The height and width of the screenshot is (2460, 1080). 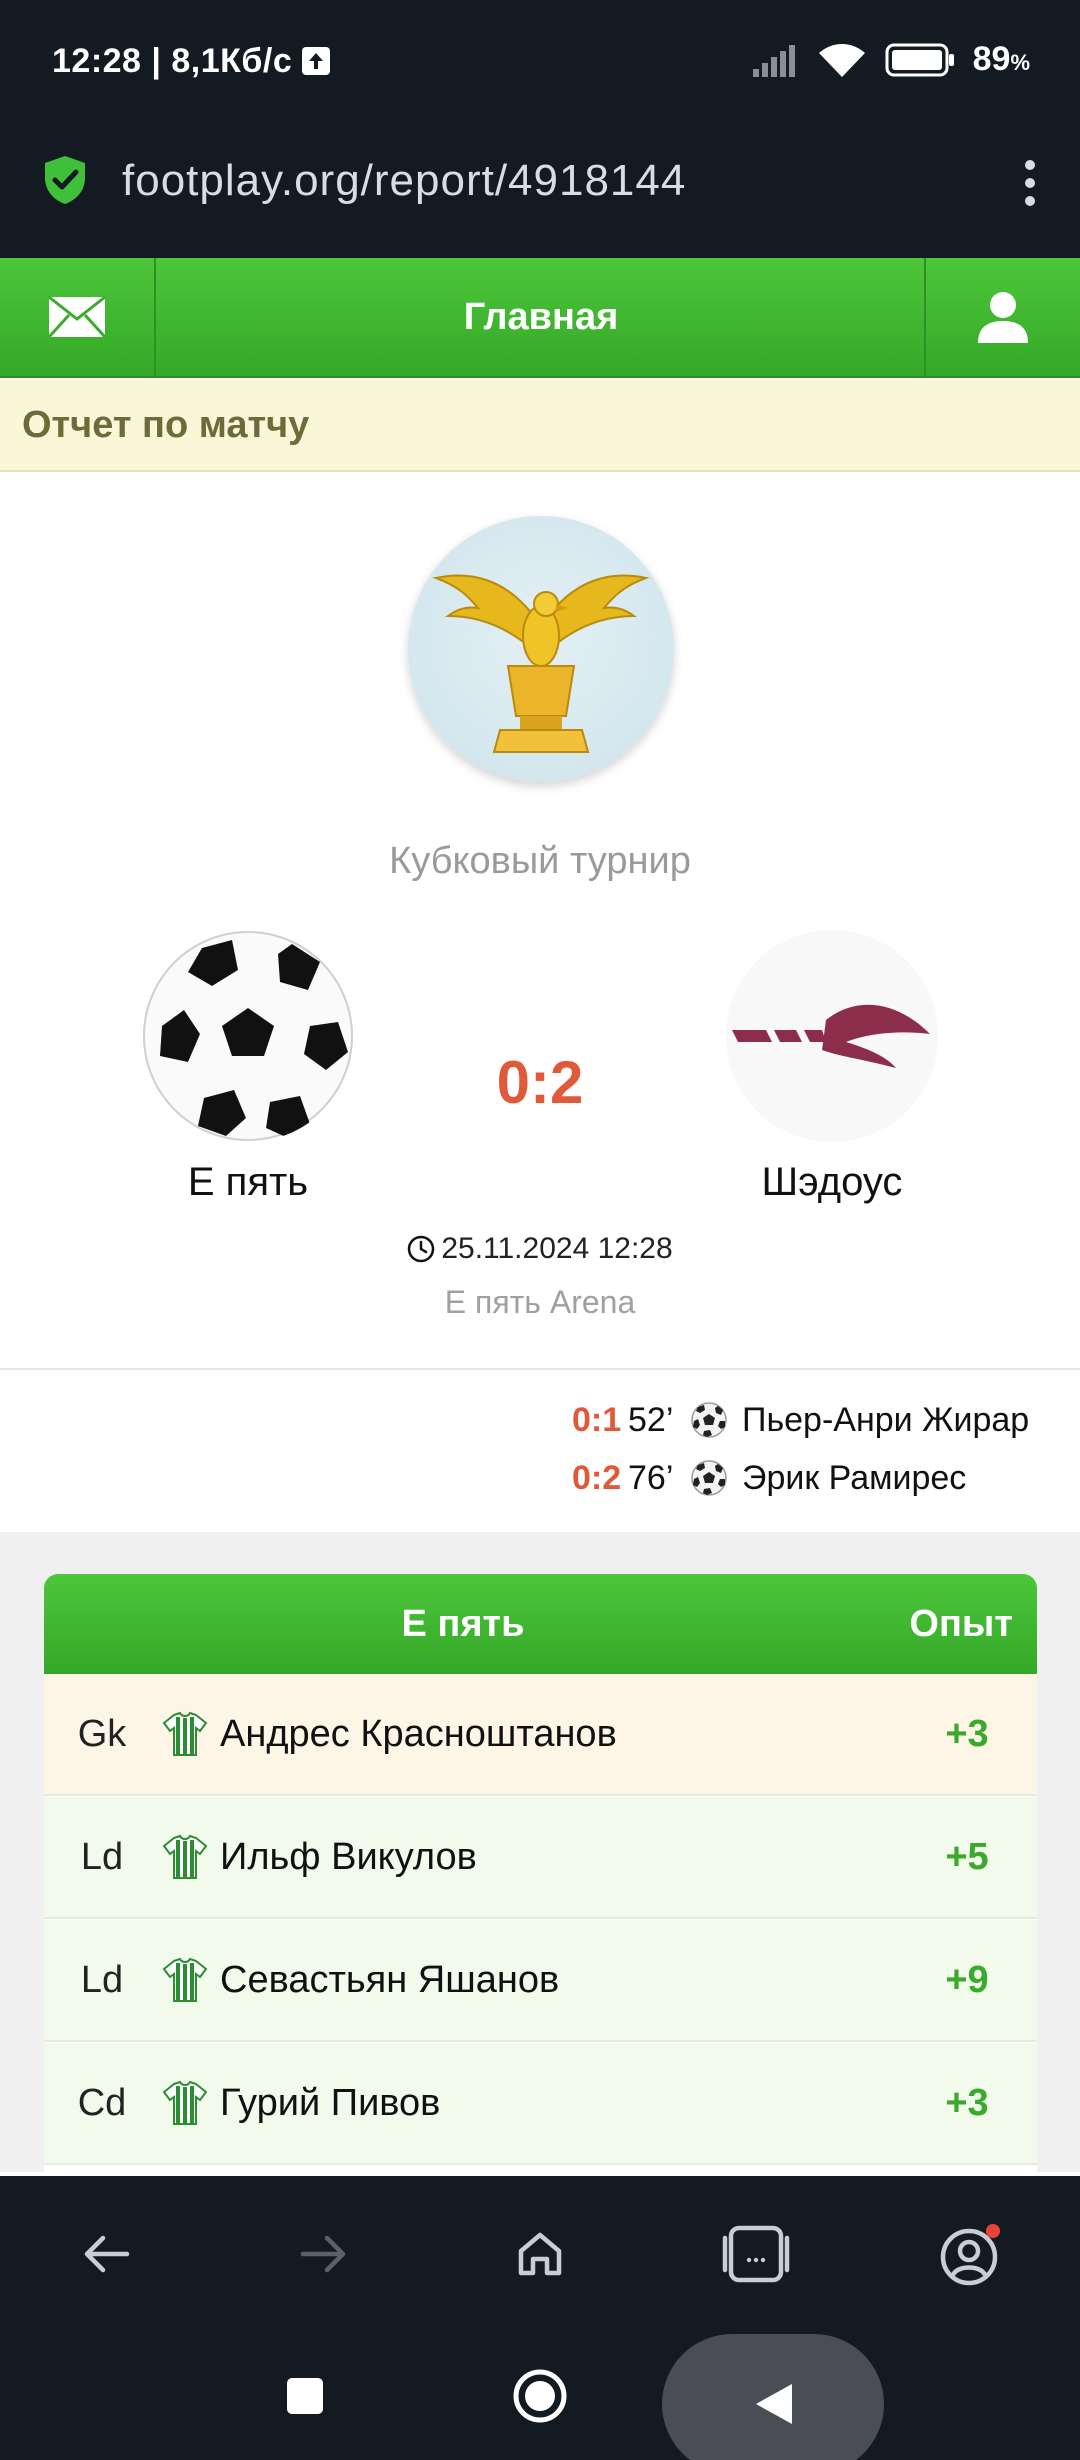 I want to click on url-field: footplay.org/report/4918144, so click(x=404, y=181).